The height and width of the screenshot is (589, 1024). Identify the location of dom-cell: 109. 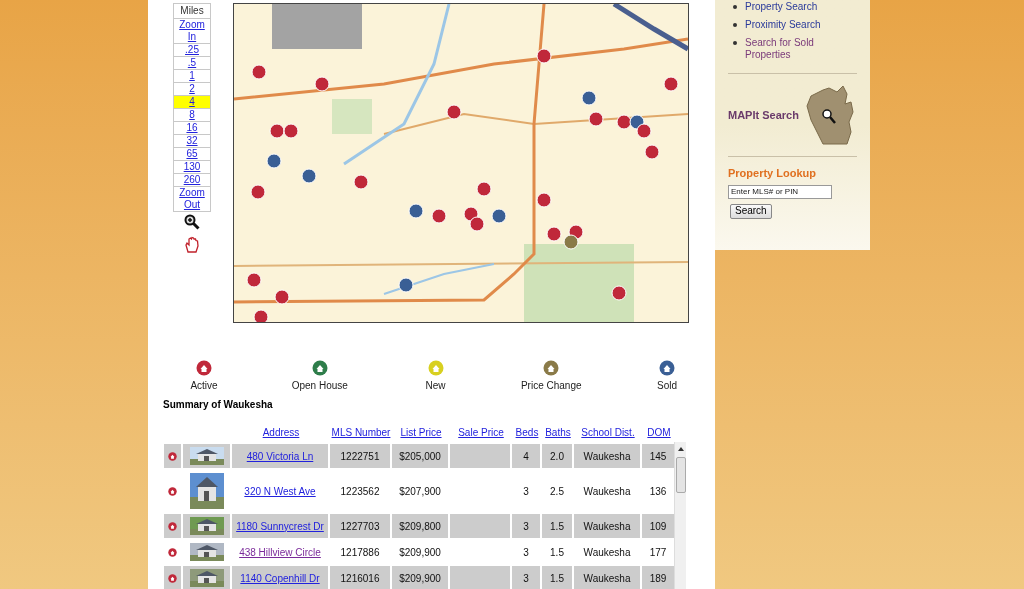
(658, 526).